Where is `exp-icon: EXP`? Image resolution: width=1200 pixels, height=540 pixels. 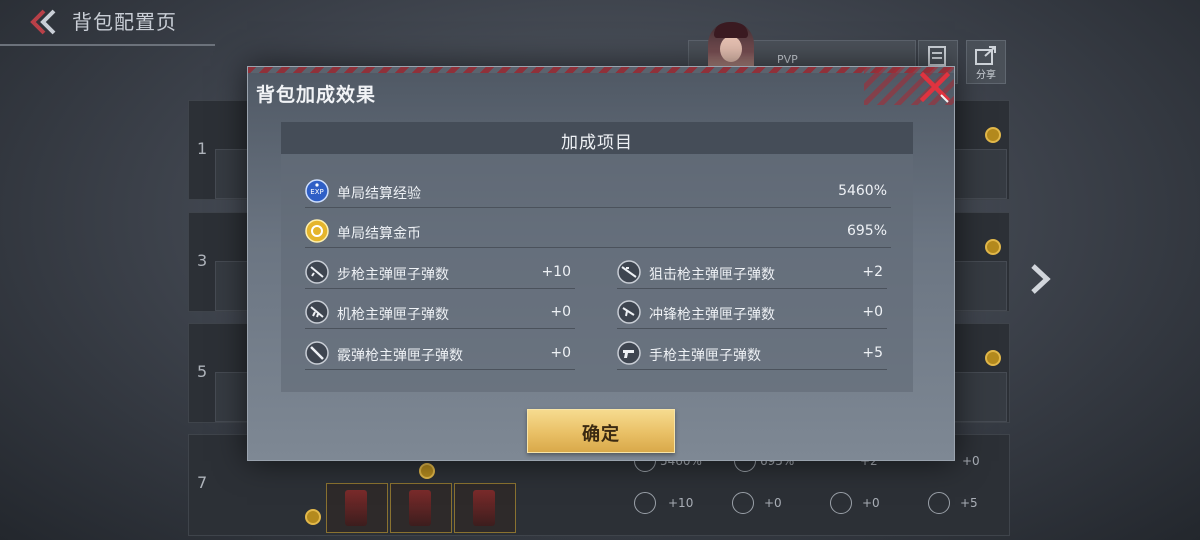 exp-icon: EXP is located at coordinates (317, 191).